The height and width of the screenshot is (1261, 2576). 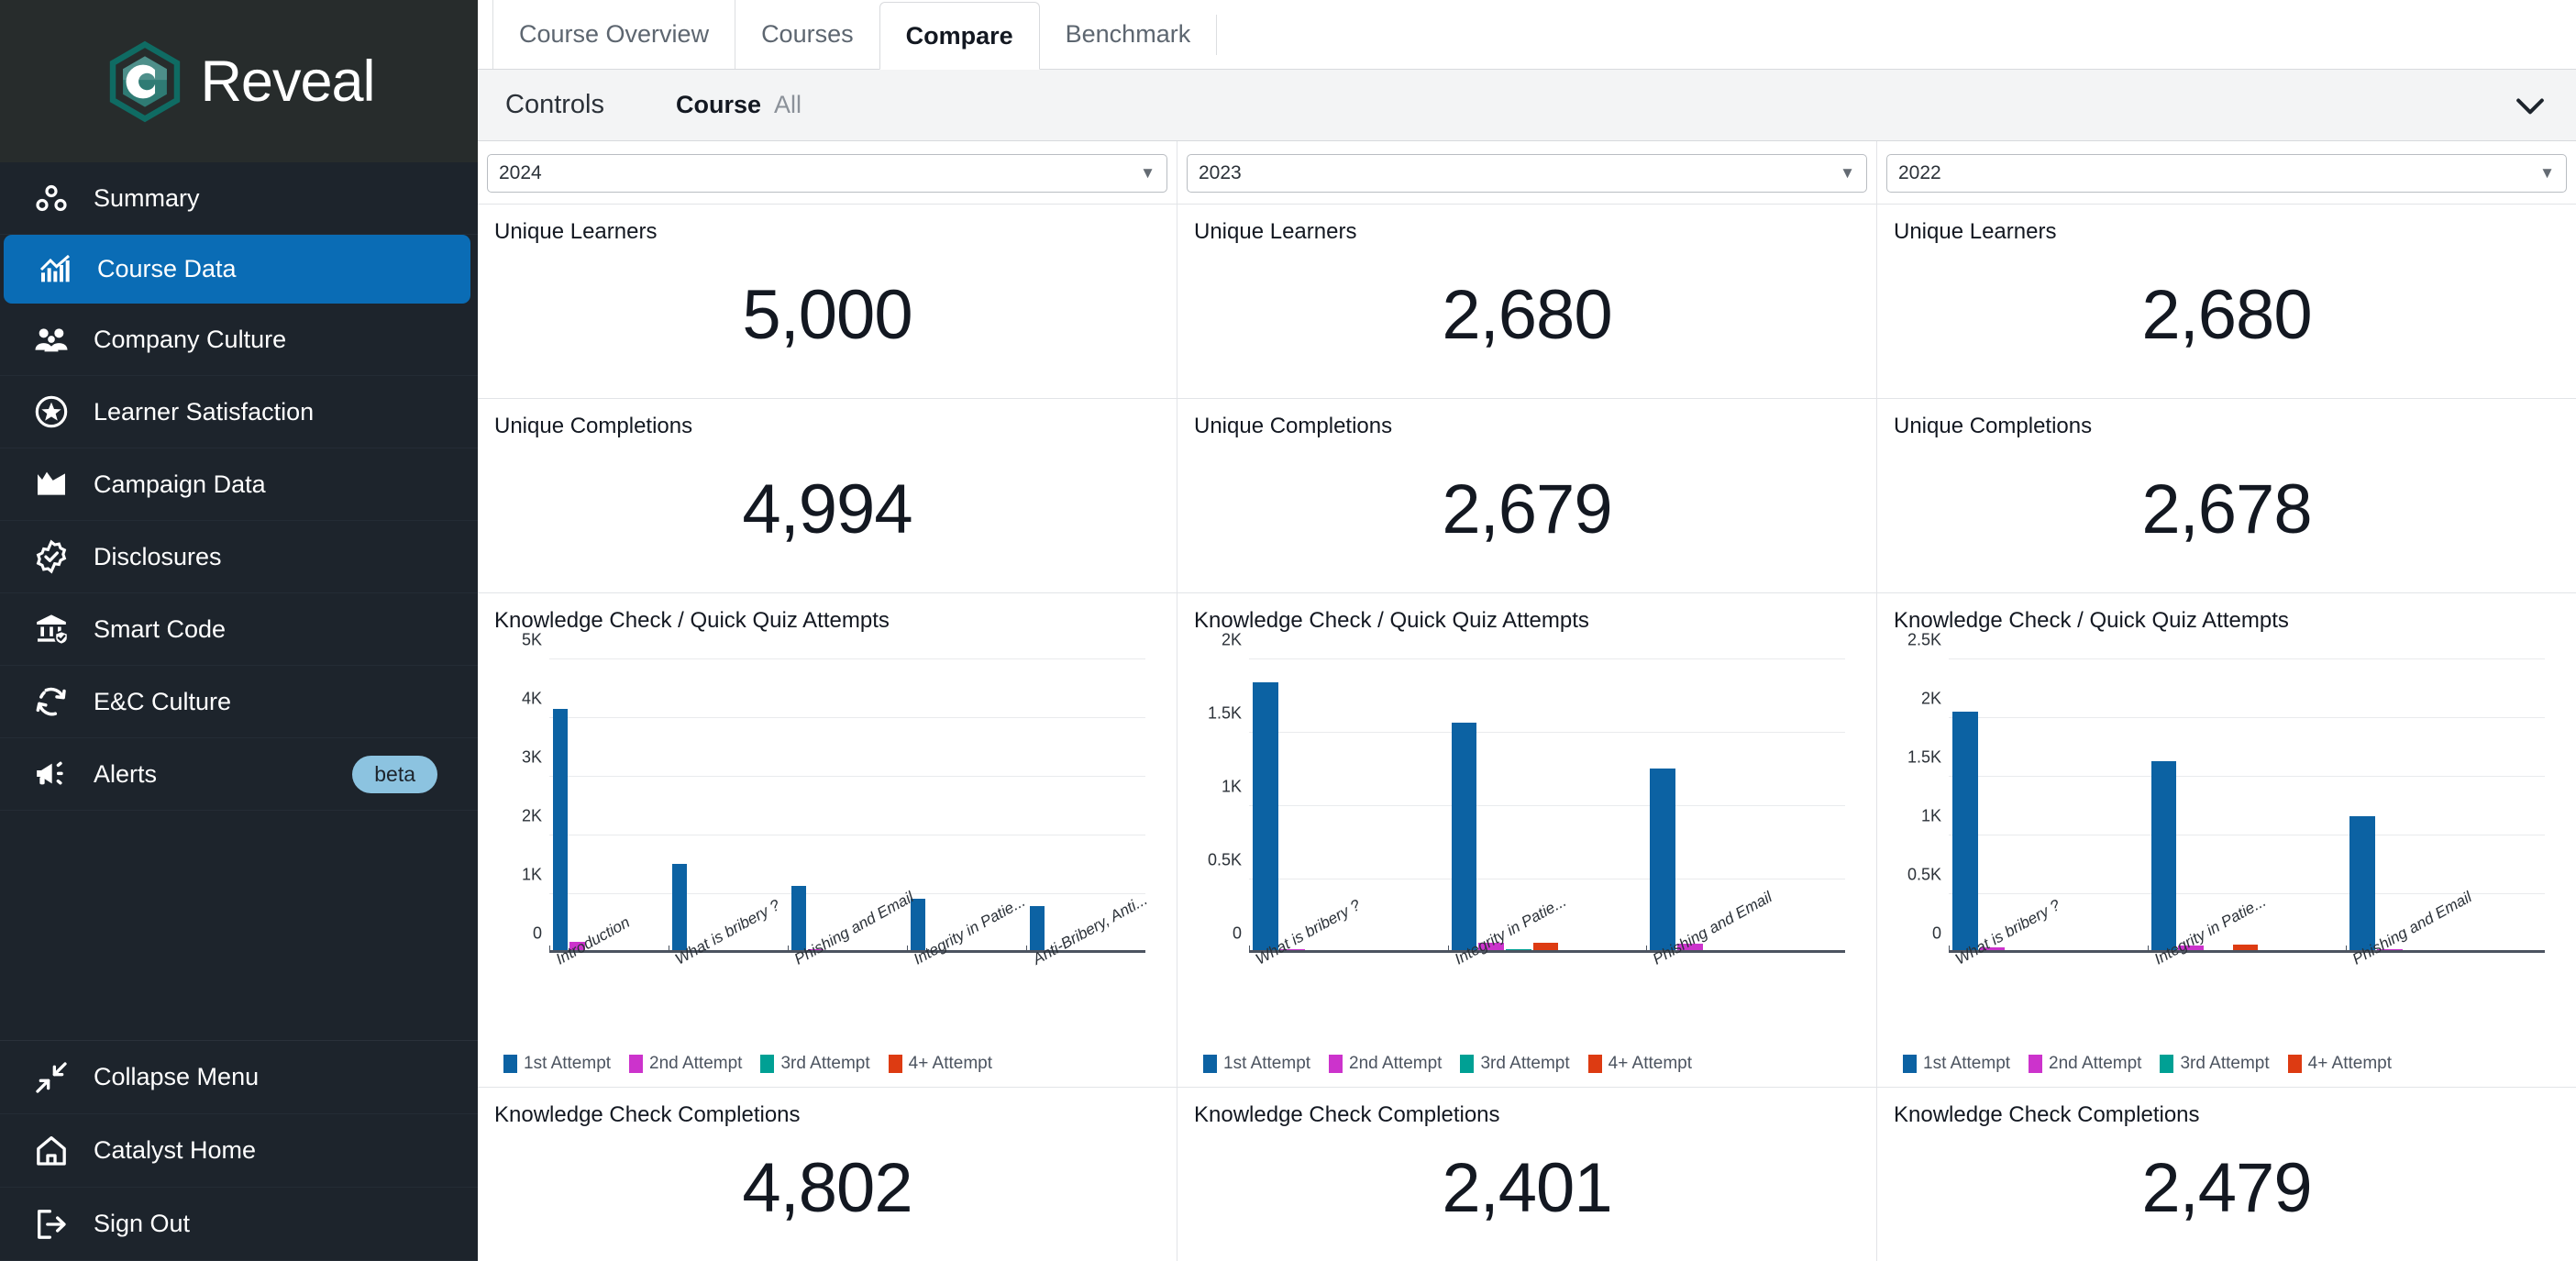 What do you see at coordinates (237, 269) in the screenshot?
I see `sidebar-item-course-data: Course Data` at bounding box center [237, 269].